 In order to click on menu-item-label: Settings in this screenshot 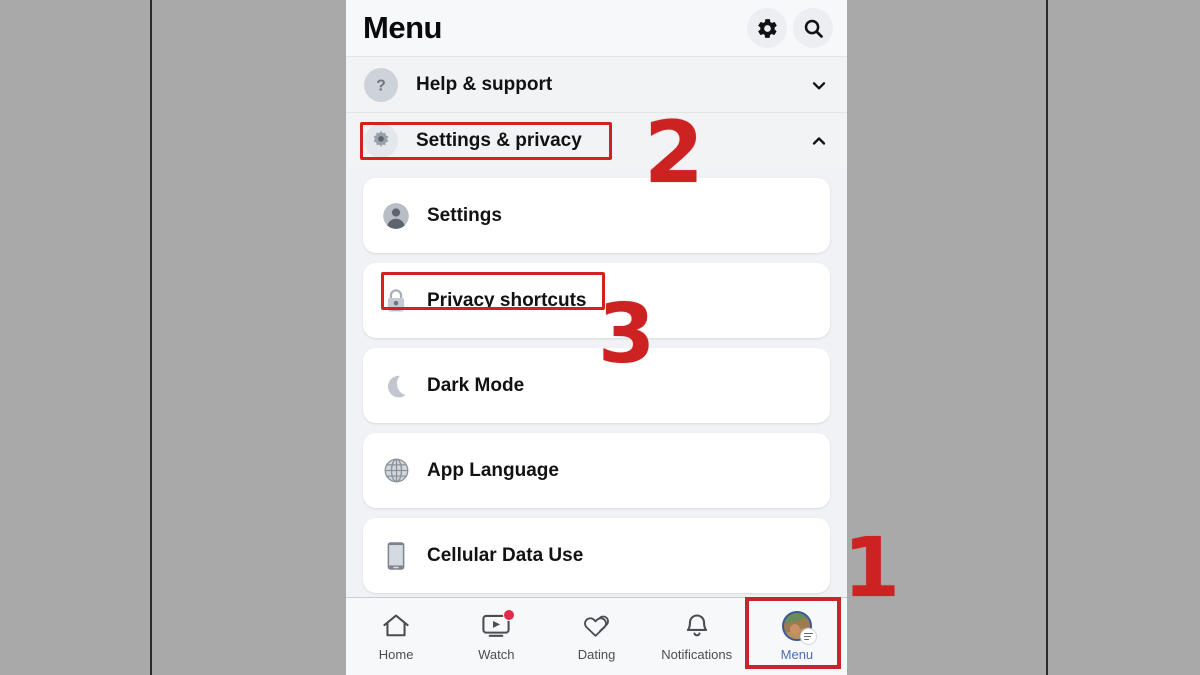, I will do `click(464, 215)`.